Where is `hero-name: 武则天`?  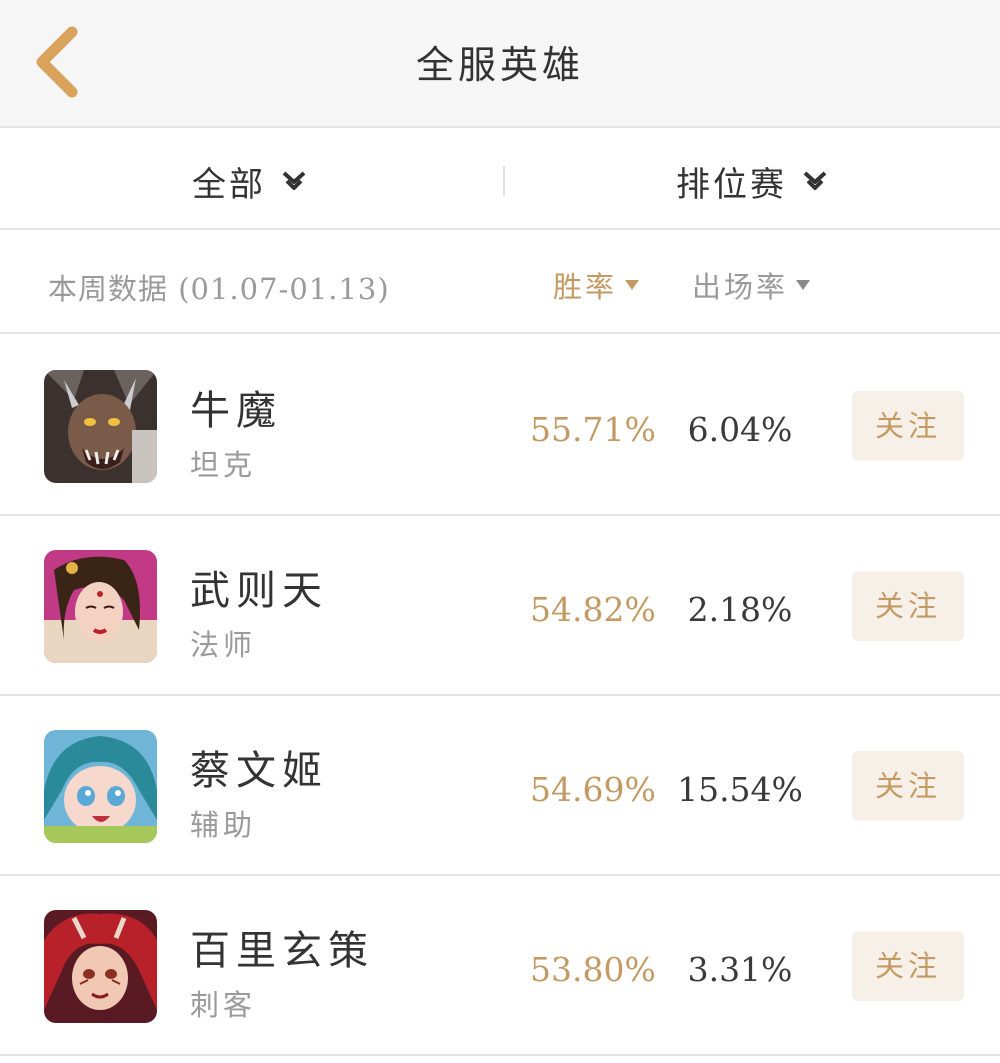
hero-name: 武则天 is located at coordinates (259, 591).